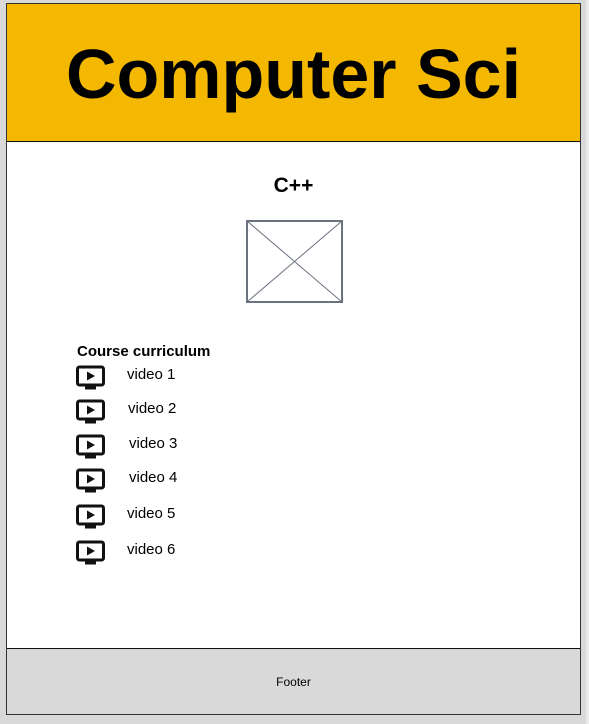  What do you see at coordinates (144, 351) in the screenshot?
I see `curriculum-heading: Course curriculum` at bounding box center [144, 351].